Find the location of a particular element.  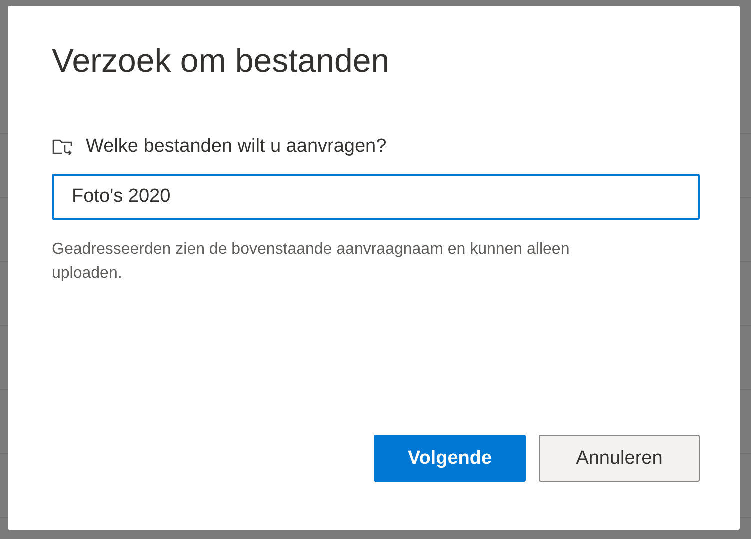

folder-icon is located at coordinates (63, 147).